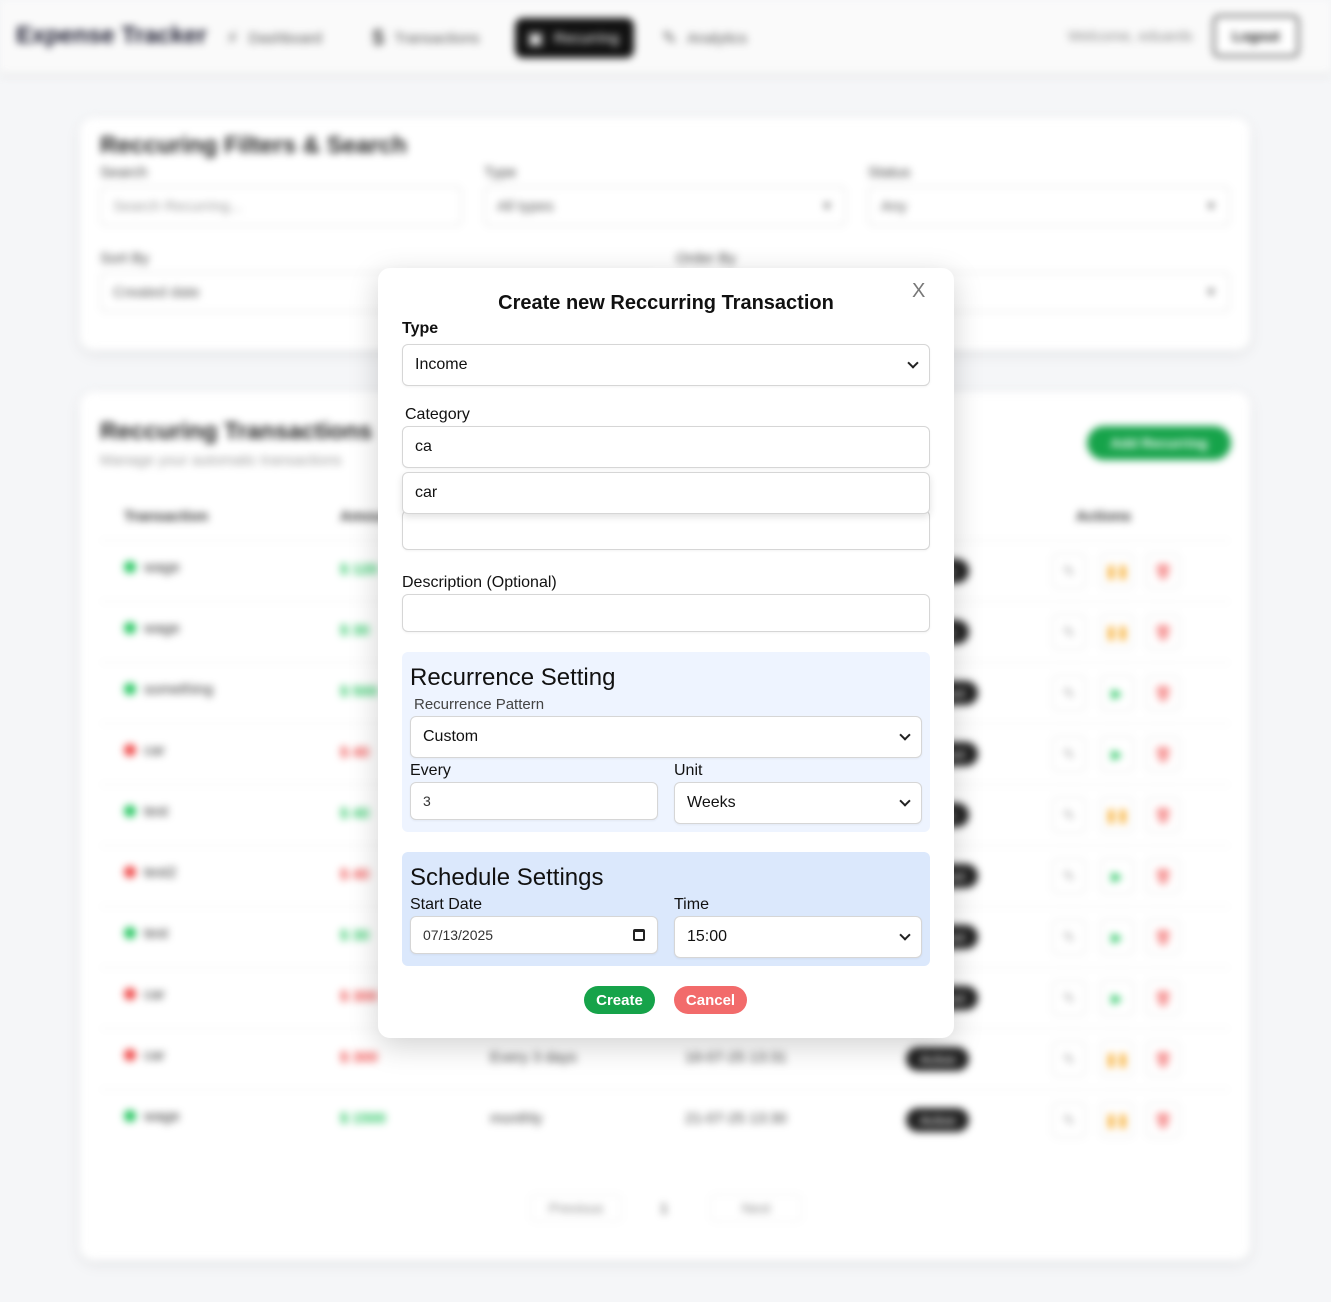 Image resolution: width=1331 pixels, height=1302 pixels. What do you see at coordinates (451, 736) in the screenshot?
I see `pattern-value: Custom` at bounding box center [451, 736].